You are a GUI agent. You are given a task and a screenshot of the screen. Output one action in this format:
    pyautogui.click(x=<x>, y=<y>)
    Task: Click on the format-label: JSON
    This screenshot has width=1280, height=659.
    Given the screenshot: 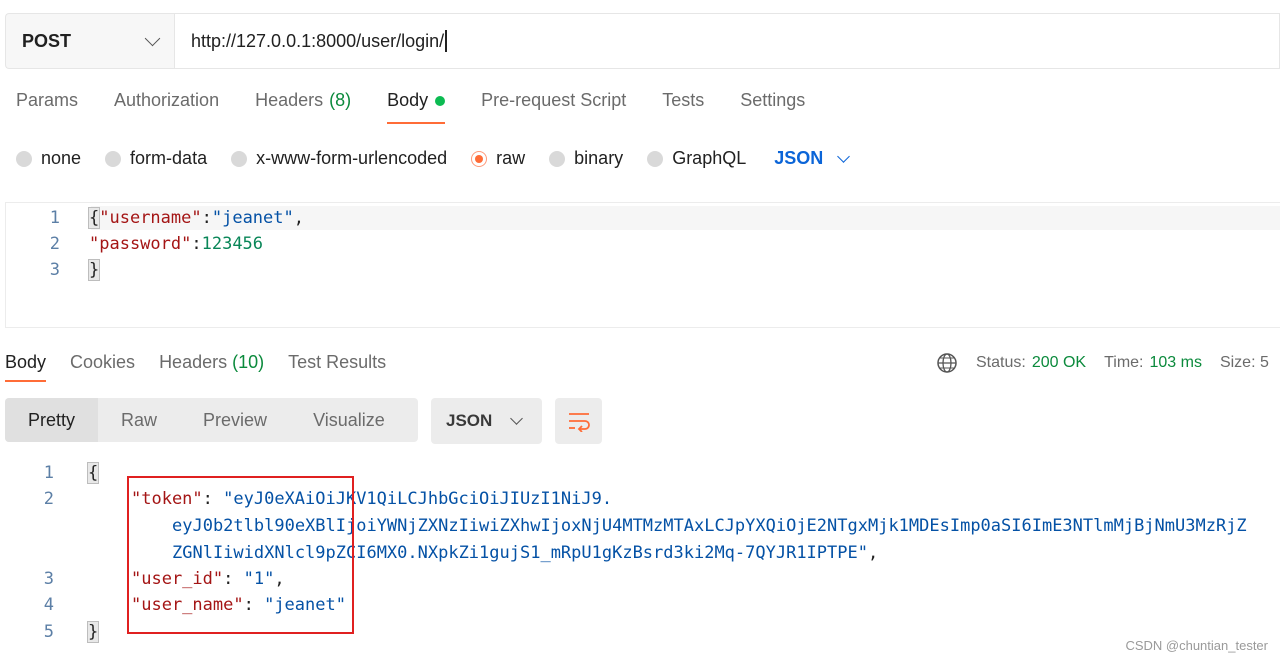 What is the action you would take?
    pyautogui.click(x=799, y=158)
    